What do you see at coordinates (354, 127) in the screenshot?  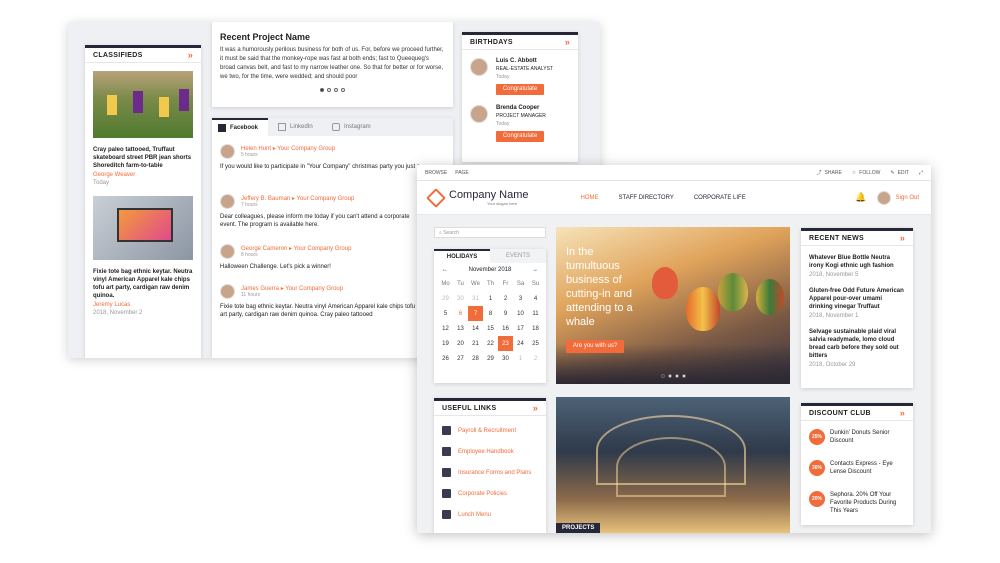 I see `tab-instagram: Instagram` at bounding box center [354, 127].